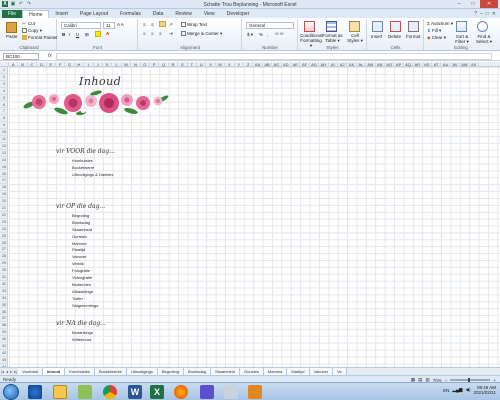  I want to click on formula-input, so click(274, 56).